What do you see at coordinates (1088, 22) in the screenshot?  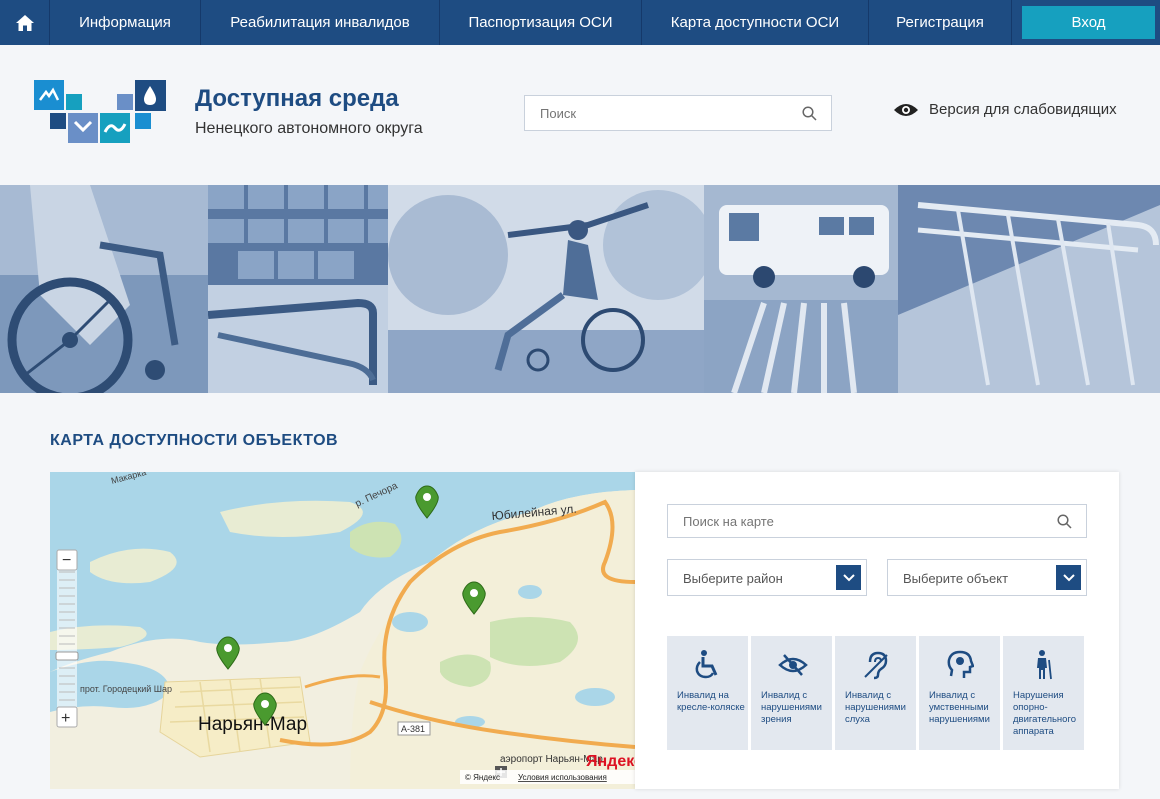 I see `login-button: Вход` at bounding box center [1088, 22].